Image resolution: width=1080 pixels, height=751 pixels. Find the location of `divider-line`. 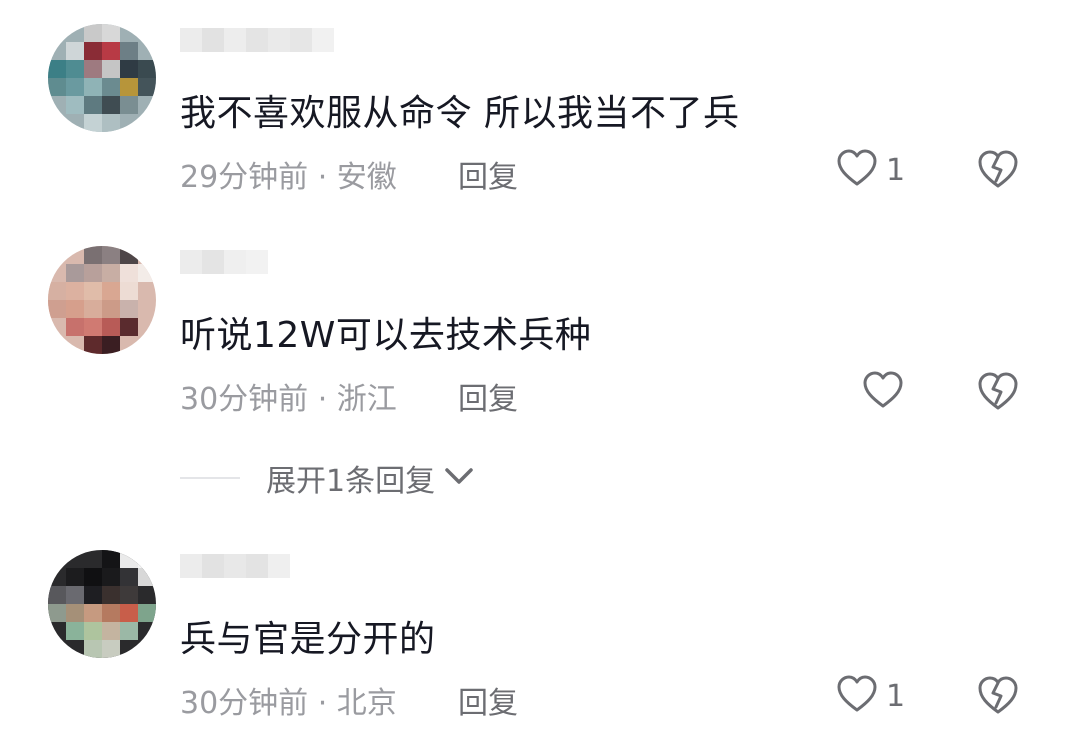

divider-line is located at coordinates (210, 478).